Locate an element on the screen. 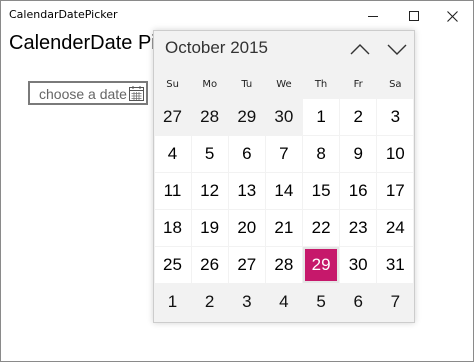 Image resolution: width=474 pixels, height=362 pixels. previous-month-button is located at coordinates (360, 49).